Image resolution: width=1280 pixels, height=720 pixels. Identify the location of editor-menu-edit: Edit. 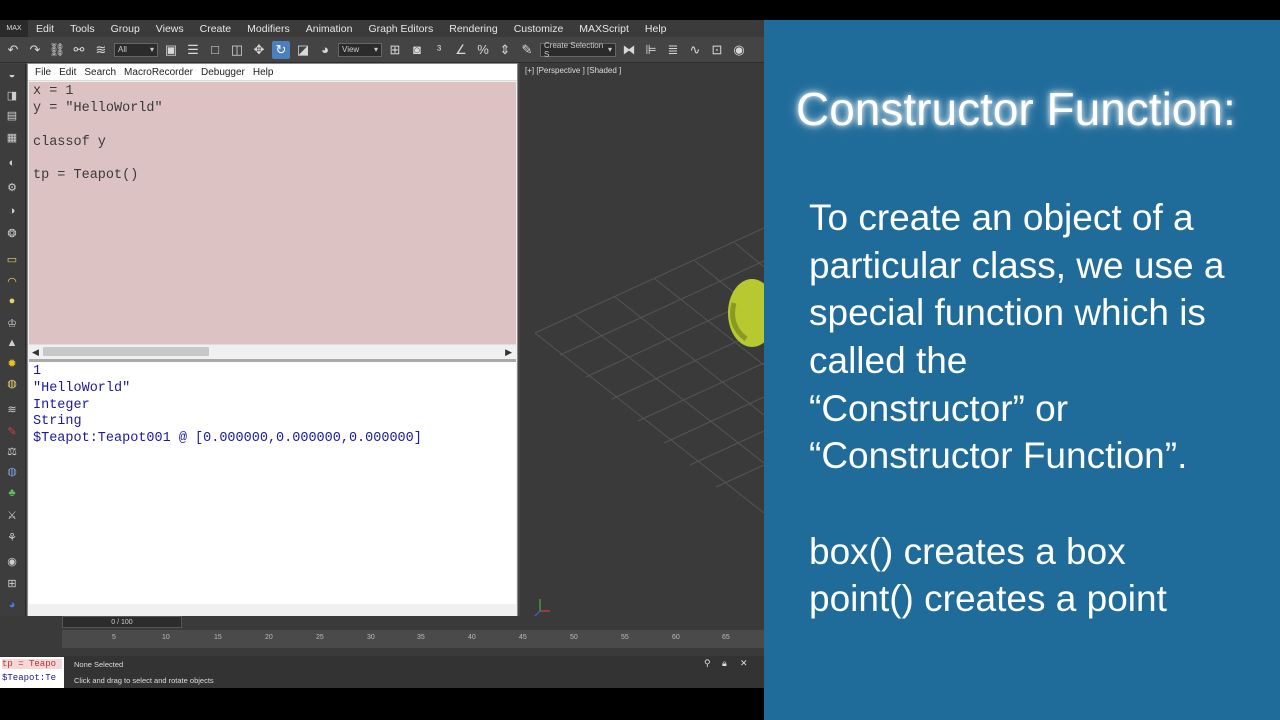
(67, 72).